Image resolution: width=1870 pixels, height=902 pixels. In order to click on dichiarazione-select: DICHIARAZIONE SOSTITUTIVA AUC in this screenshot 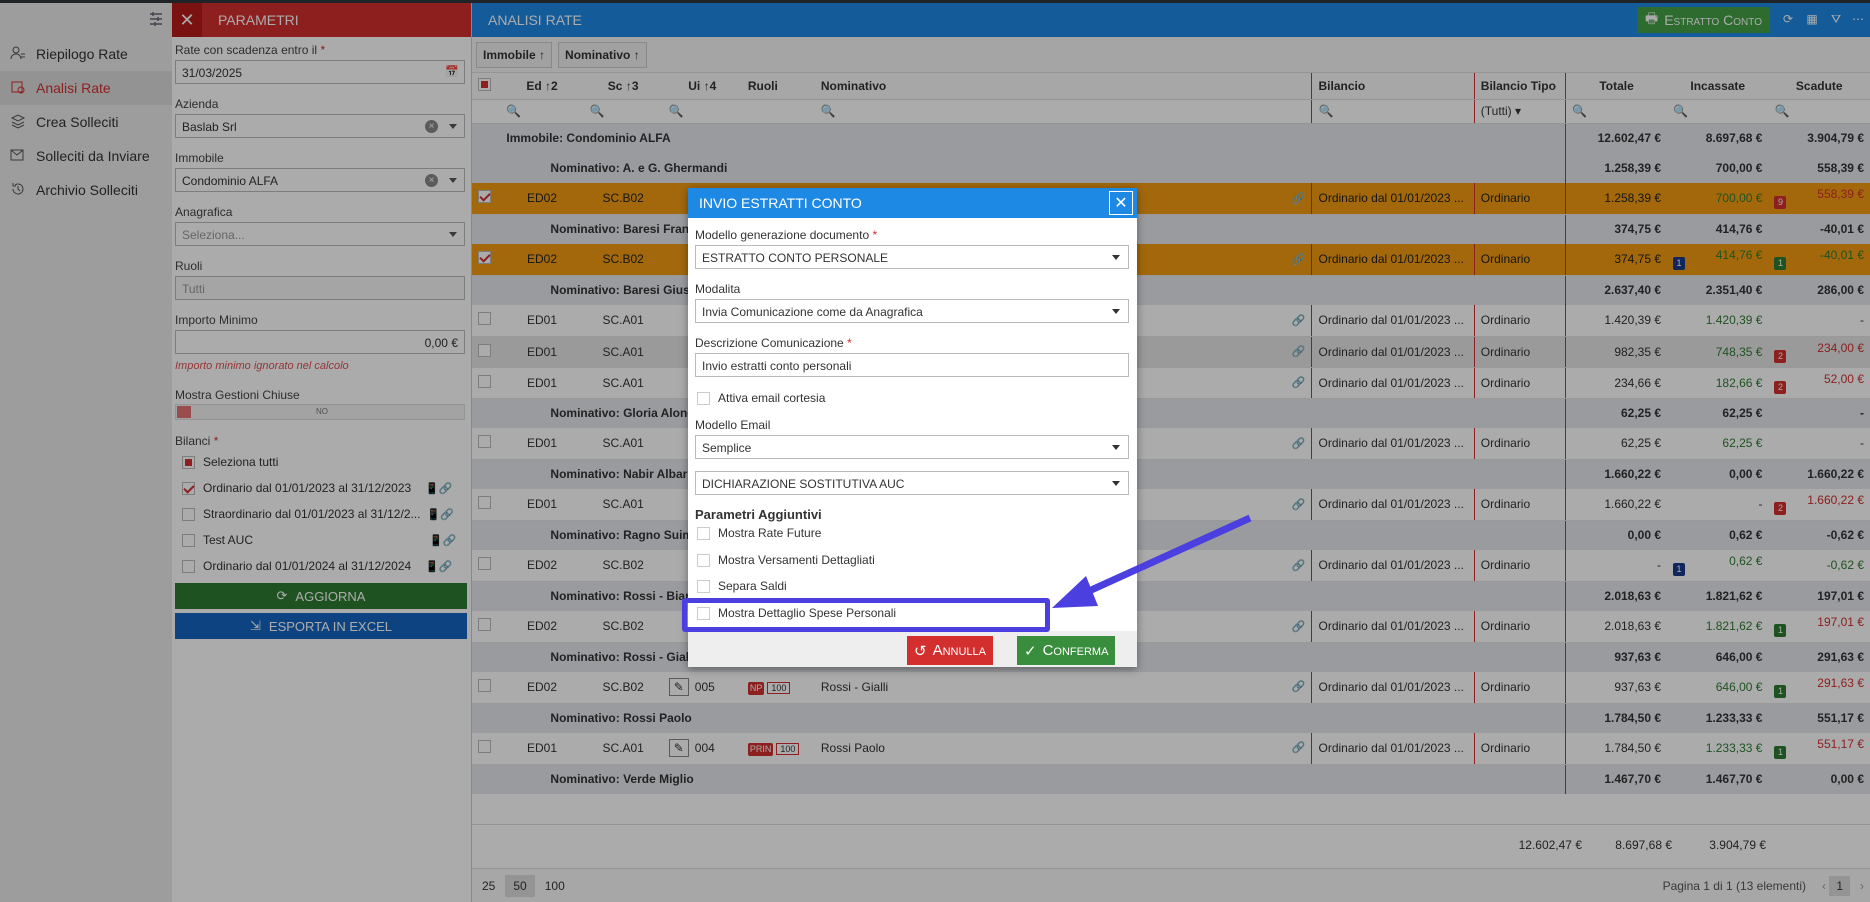, I will do `click(912, 483)`.